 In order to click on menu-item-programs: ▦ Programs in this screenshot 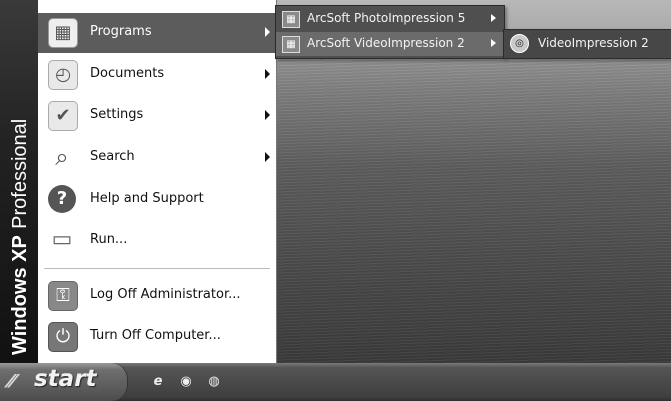, I will do `click(157, 33)`.